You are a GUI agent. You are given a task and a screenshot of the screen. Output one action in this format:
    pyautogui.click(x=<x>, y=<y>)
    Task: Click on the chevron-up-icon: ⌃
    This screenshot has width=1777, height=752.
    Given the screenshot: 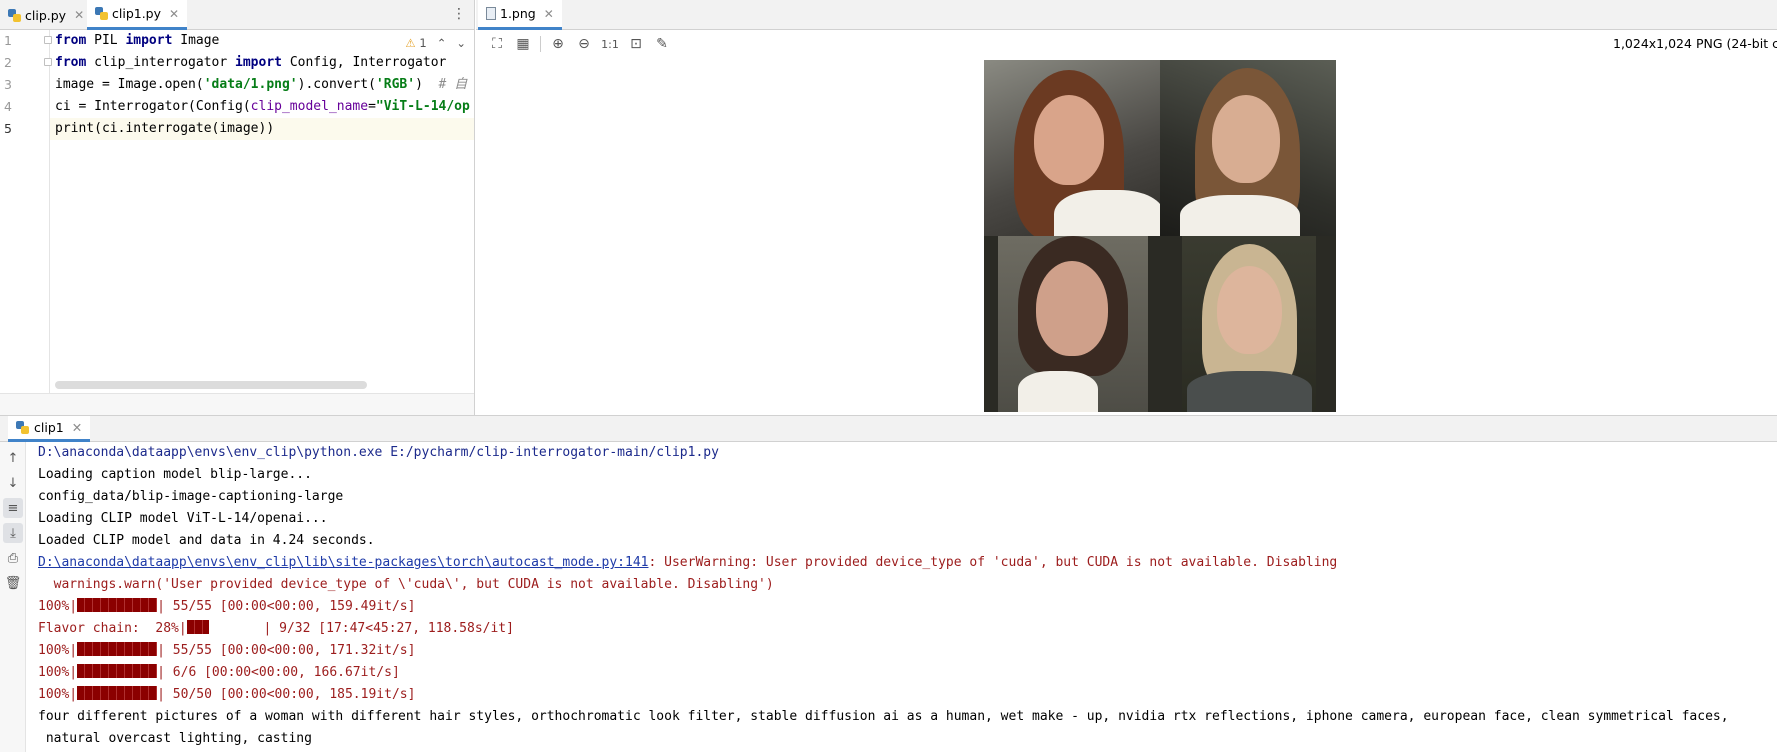 What is the action you would take?
    pyautogui.click(x=442, y=43)
    